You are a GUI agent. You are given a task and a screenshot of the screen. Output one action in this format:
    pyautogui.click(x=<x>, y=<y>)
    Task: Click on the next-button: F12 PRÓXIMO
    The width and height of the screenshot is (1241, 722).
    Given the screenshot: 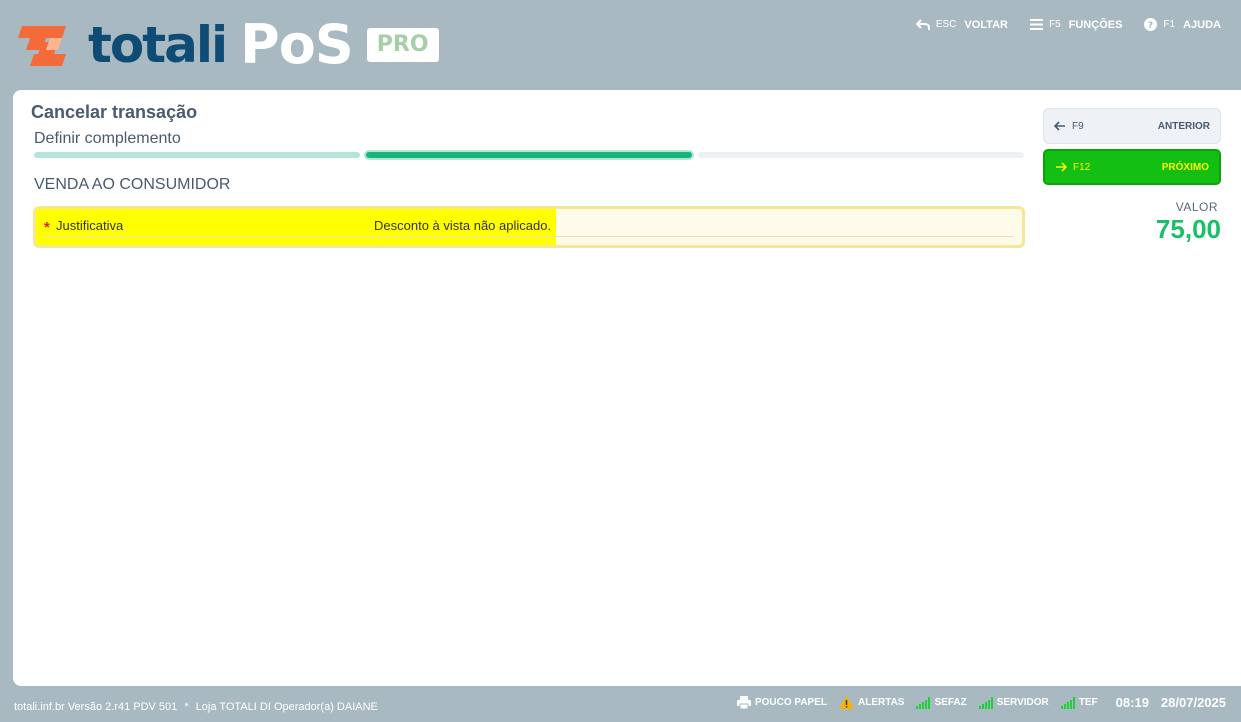 What is the action you would take?
    pyautogui.click(x=1132, y=167)
    